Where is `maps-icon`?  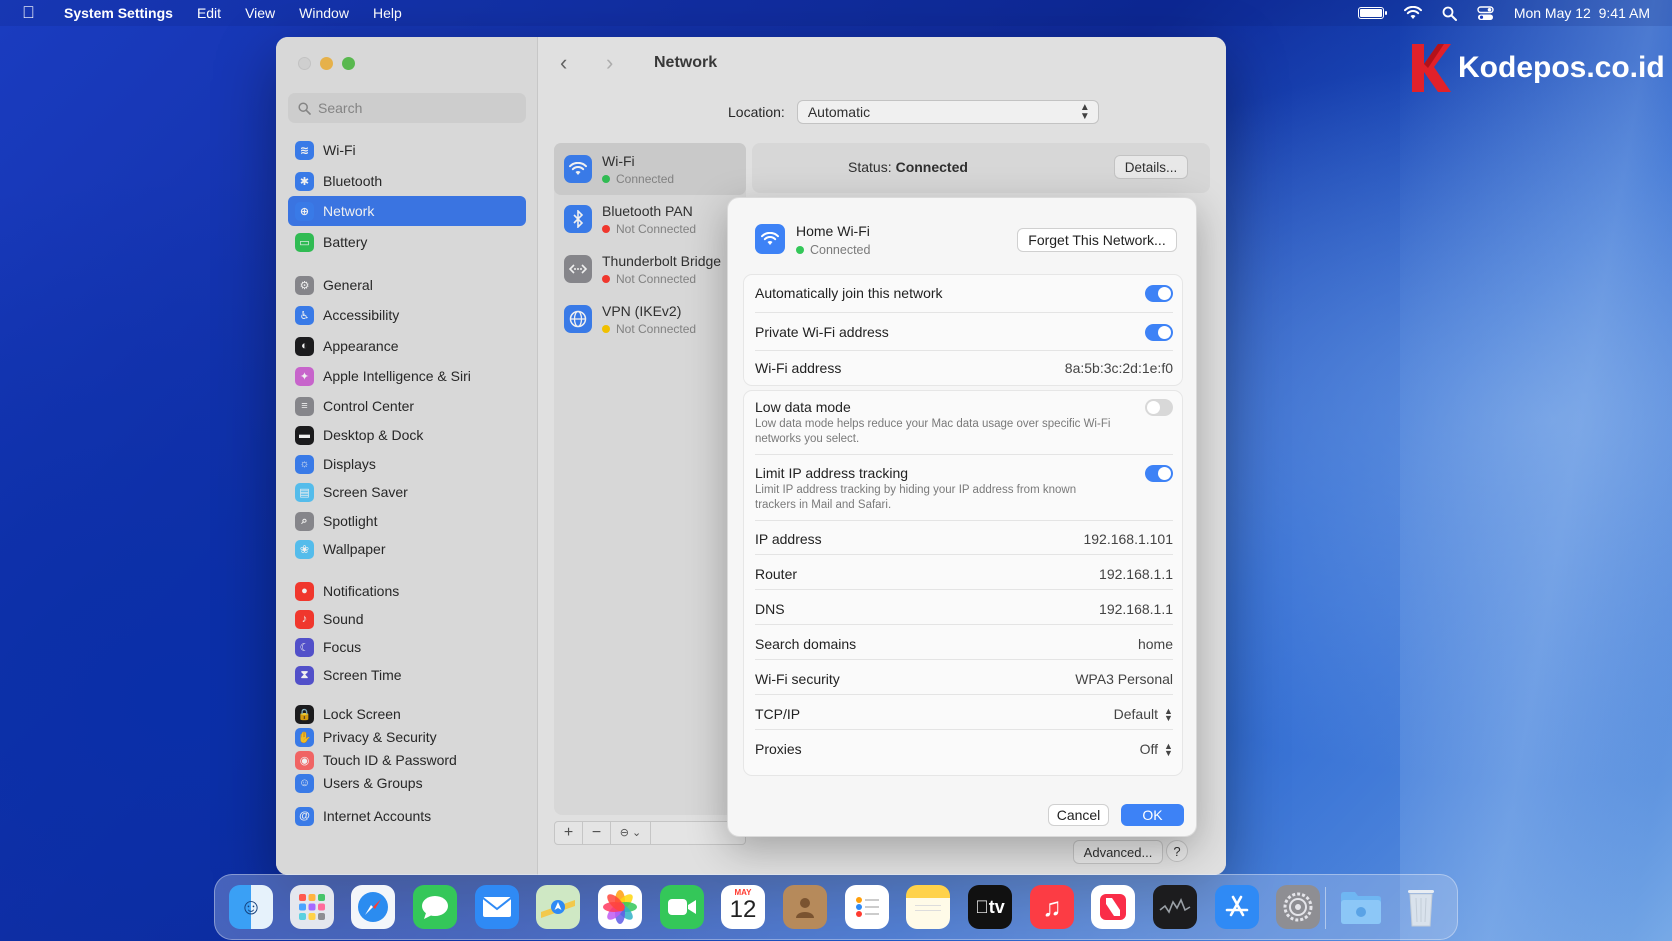
maps-icon is located at coordinates (558, 907).